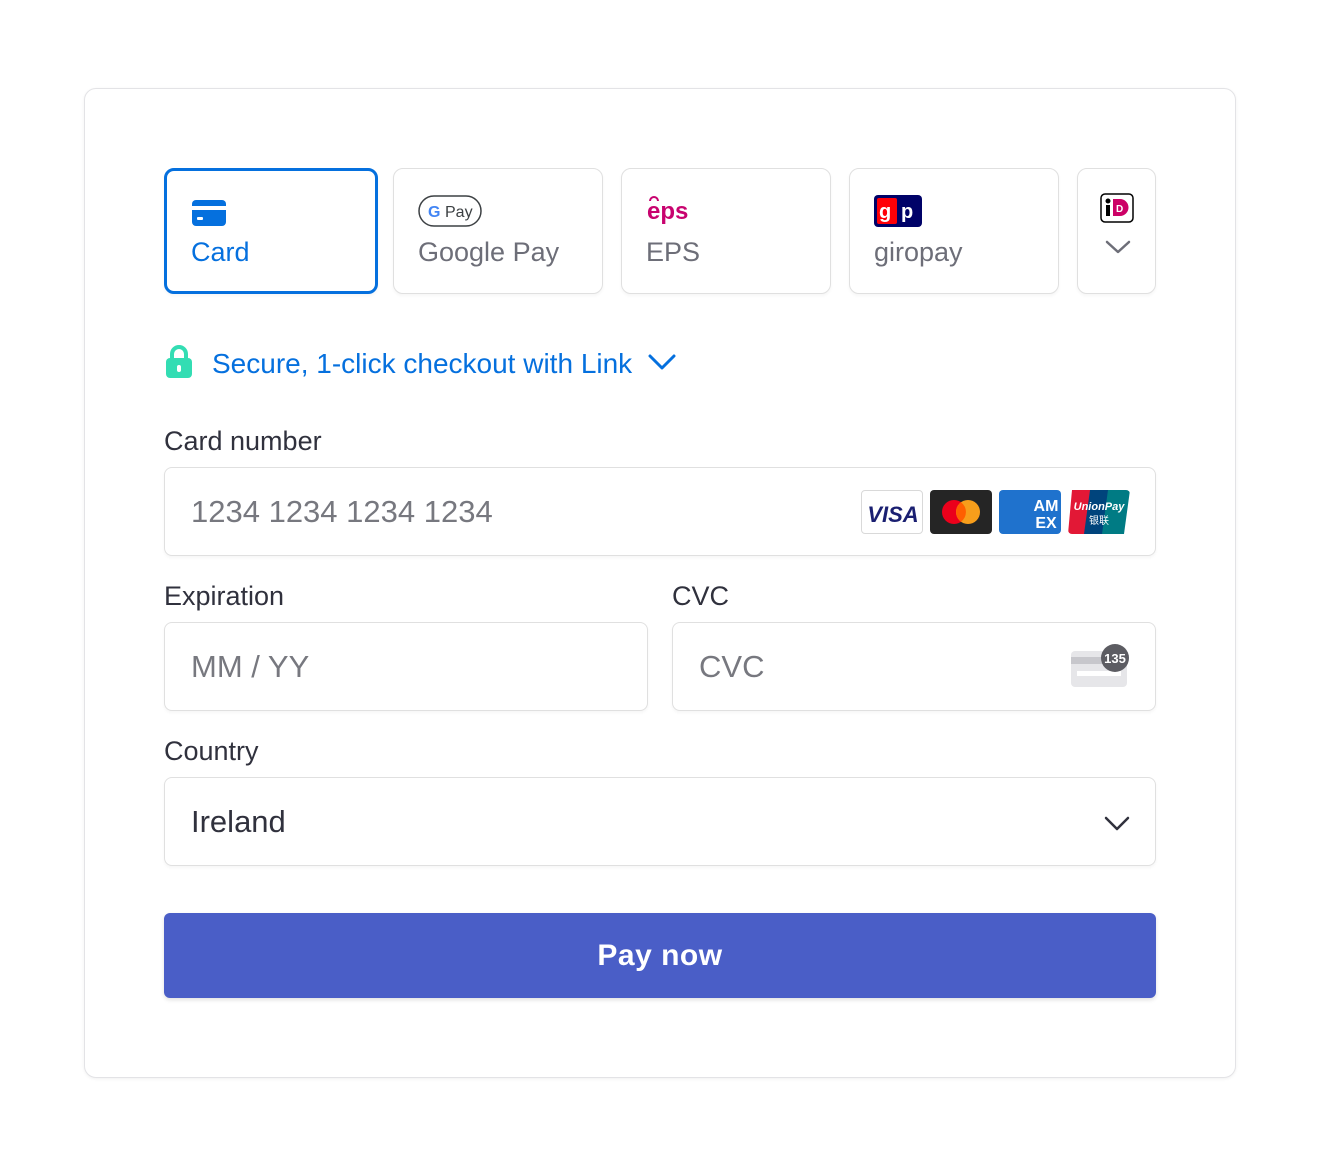 The height and width of the screenshot is (1174, 1324). I want to click on card-icon, so click(209, 215).